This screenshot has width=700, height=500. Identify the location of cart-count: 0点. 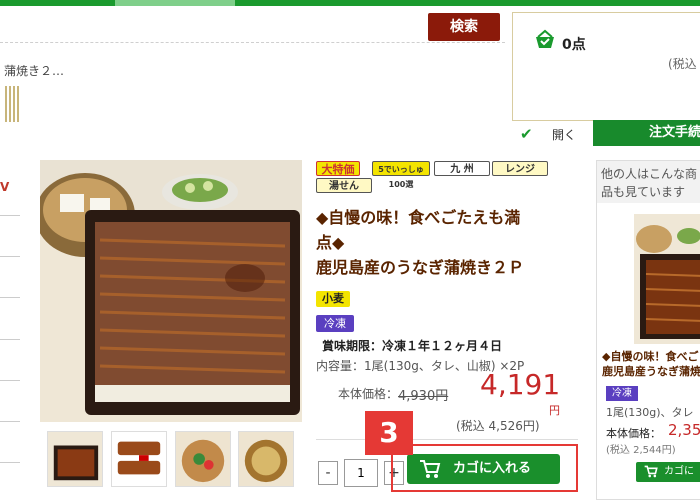
(574, 45).